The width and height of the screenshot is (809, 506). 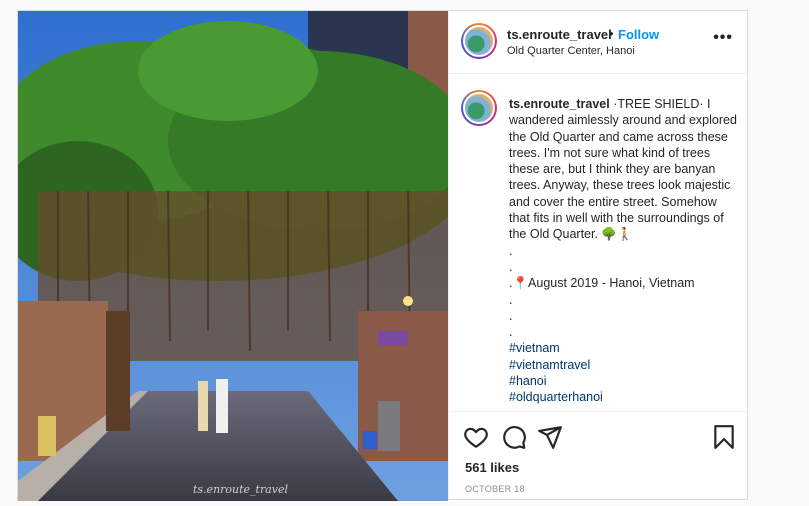 I want to click on hashtag-link: #hanoi, so click(x=623, y=381).